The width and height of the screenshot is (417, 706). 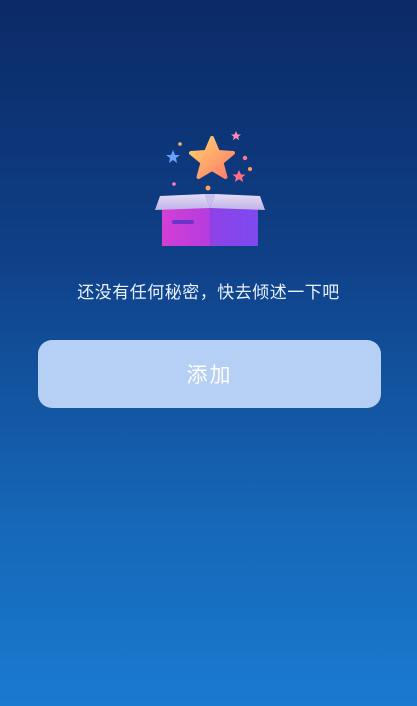 I want to click on add-button-label: 添加, so click(x=209, y=375).